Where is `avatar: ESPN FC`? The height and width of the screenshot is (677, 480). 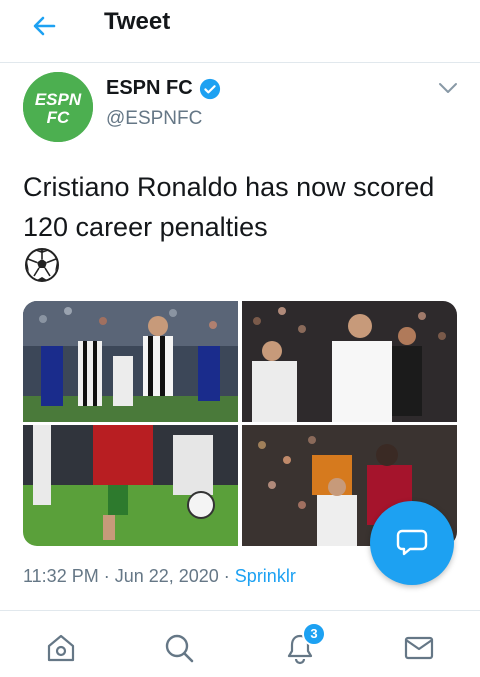
avatar: ESPN FC is located at coordinates (58, 107).